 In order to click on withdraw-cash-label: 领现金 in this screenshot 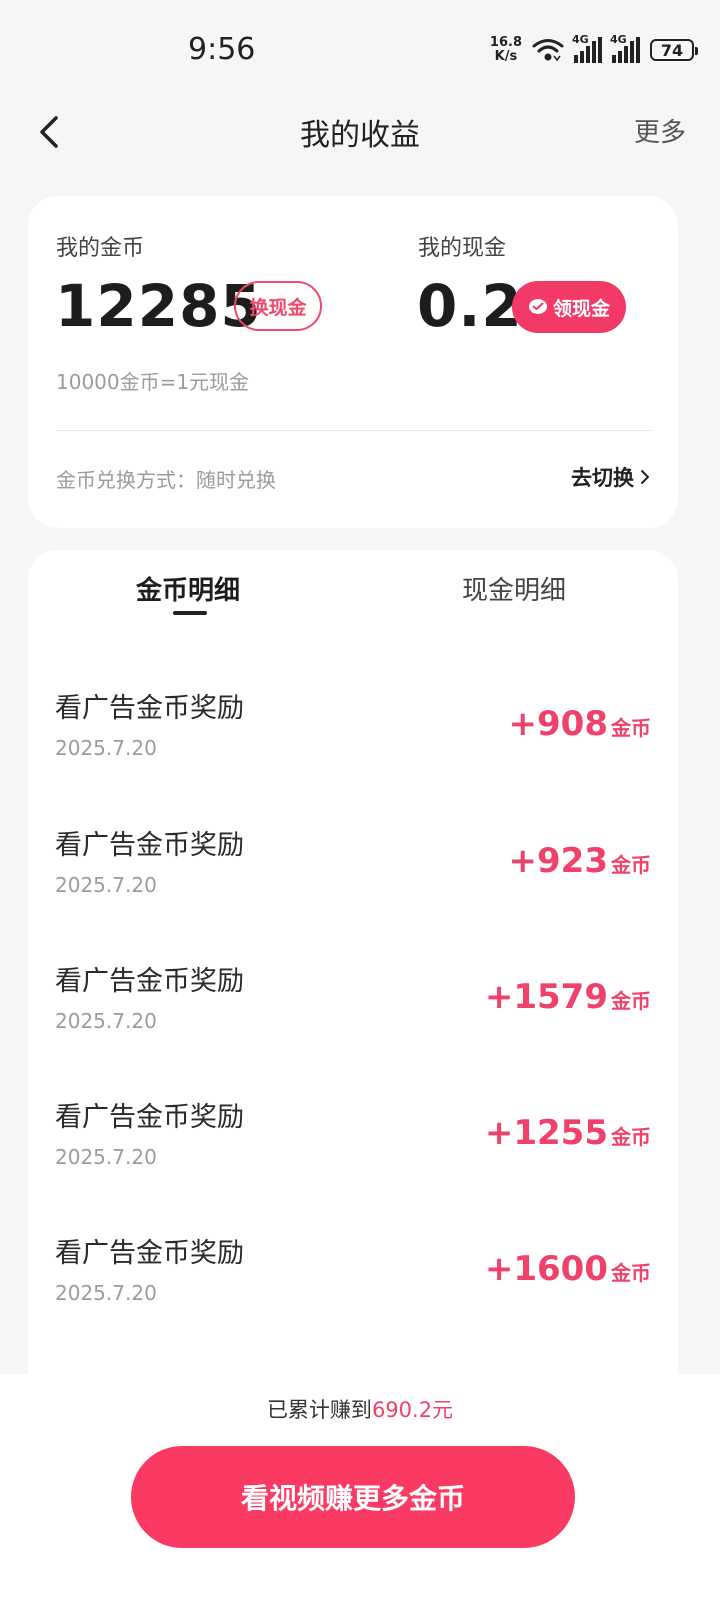, I will do `click(581, 308)`.